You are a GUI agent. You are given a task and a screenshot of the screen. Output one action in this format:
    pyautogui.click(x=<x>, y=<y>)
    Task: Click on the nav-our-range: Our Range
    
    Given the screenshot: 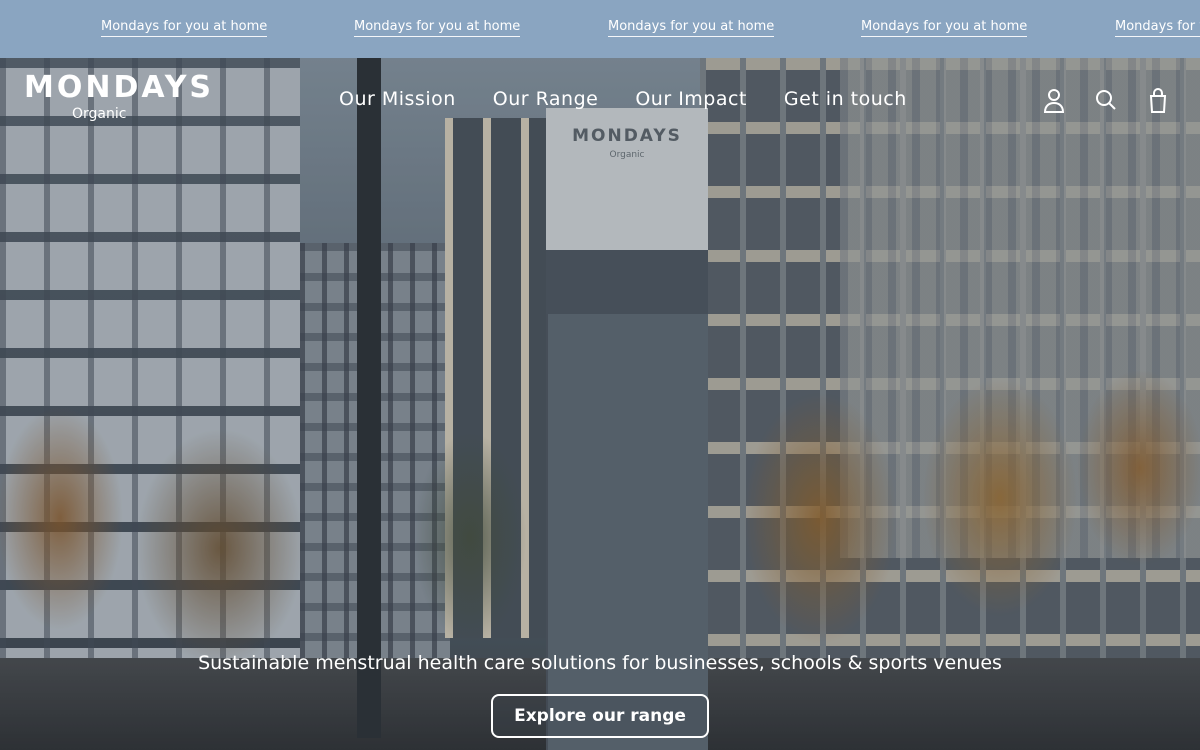 What is the action you would take?
    pyautogui.click(x=546, y=99)
    